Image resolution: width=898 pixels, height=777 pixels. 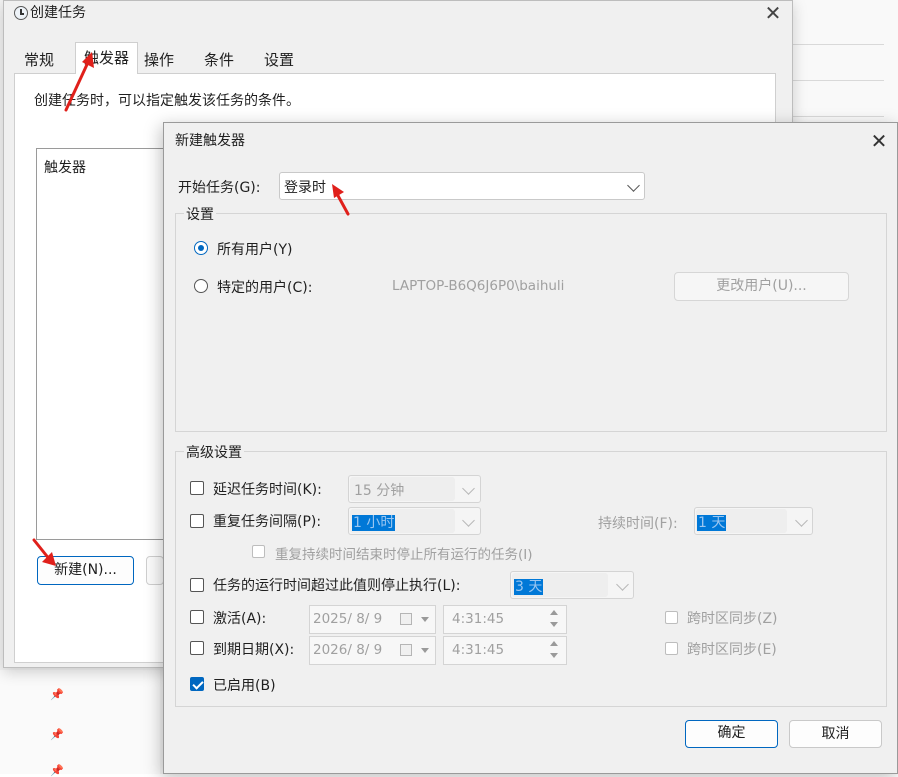 I want to click on activate-sync-checkbox, so click(x=671, y=617).